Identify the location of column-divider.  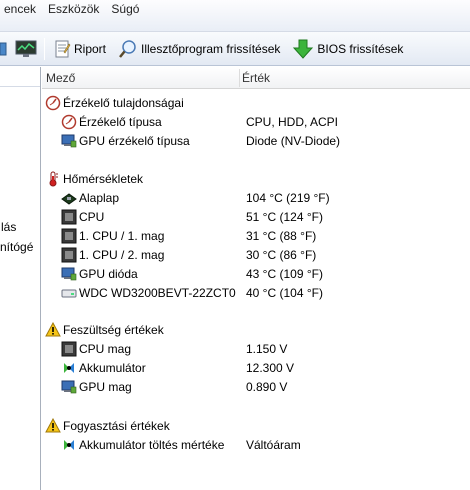
(239, 78).